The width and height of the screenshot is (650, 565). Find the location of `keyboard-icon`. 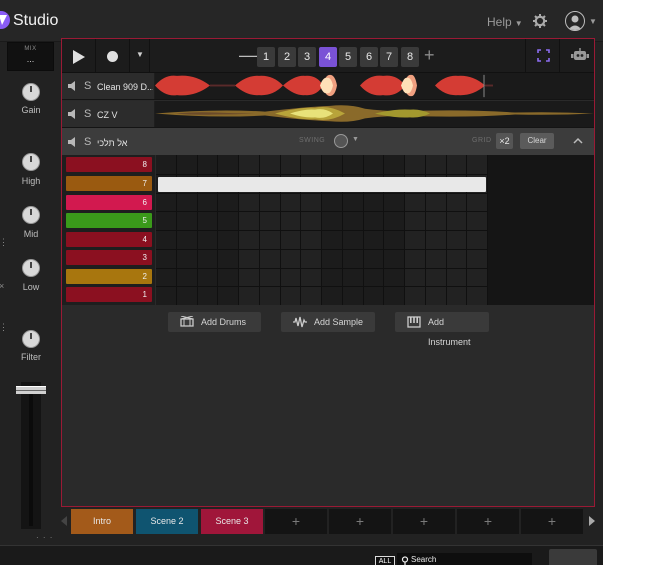

keyboard-icon is located at coordinates (414, 322).